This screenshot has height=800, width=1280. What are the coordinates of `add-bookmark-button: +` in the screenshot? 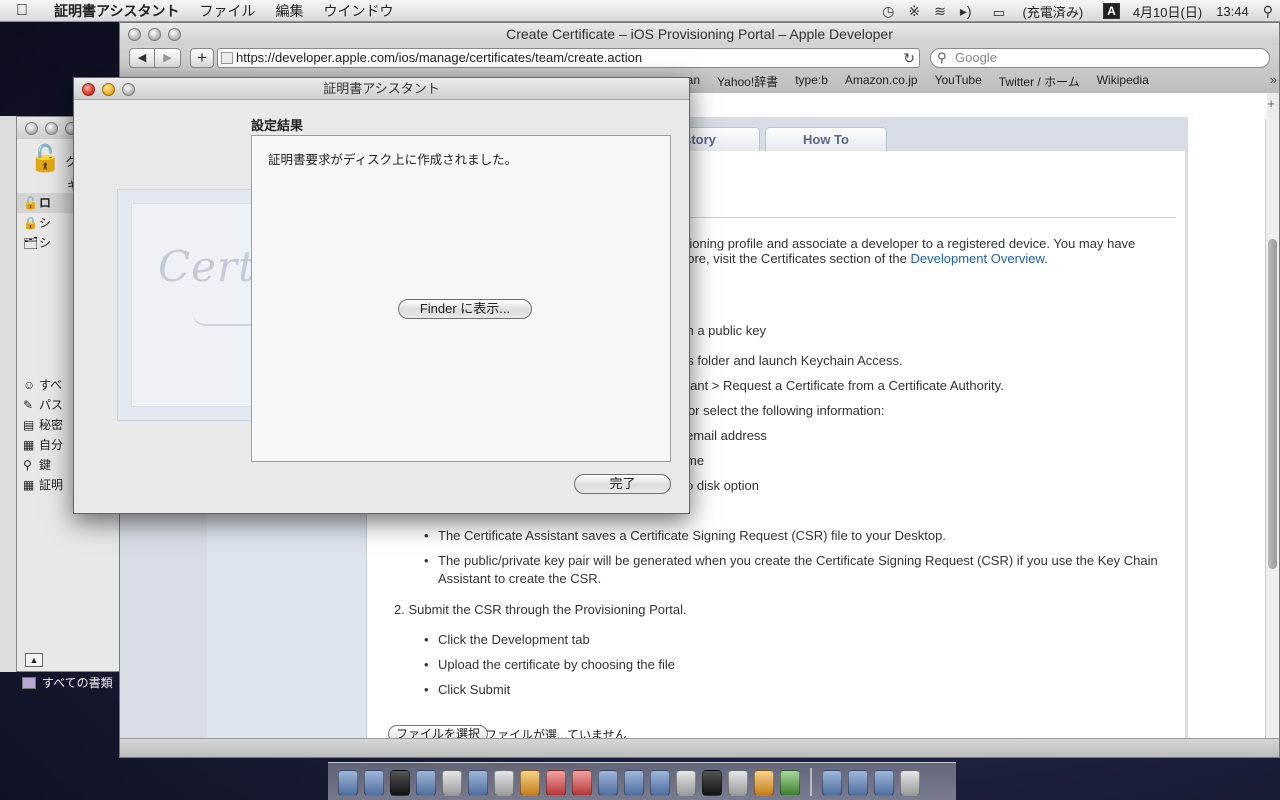 It's located at (202, 58).